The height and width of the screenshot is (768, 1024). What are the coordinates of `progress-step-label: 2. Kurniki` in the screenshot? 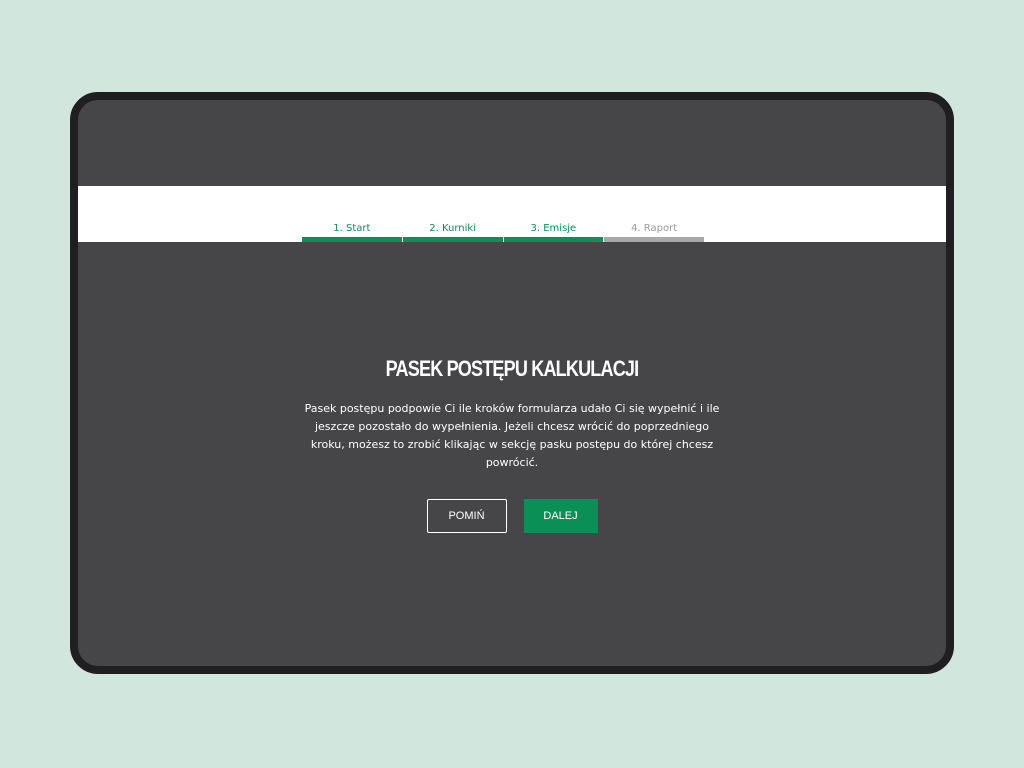 It's located at (452, 228).